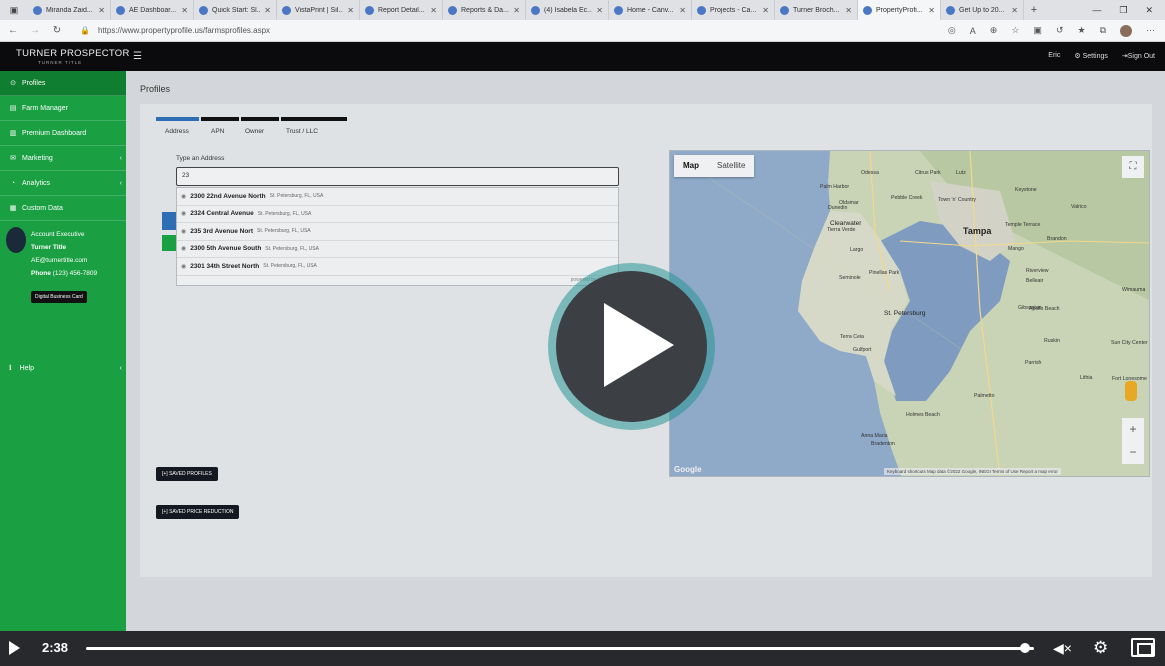 Image resolution: width=1165 pixels, height=666 pixels. I want to click on favorite-icon: ☆, so click(1015, 30).